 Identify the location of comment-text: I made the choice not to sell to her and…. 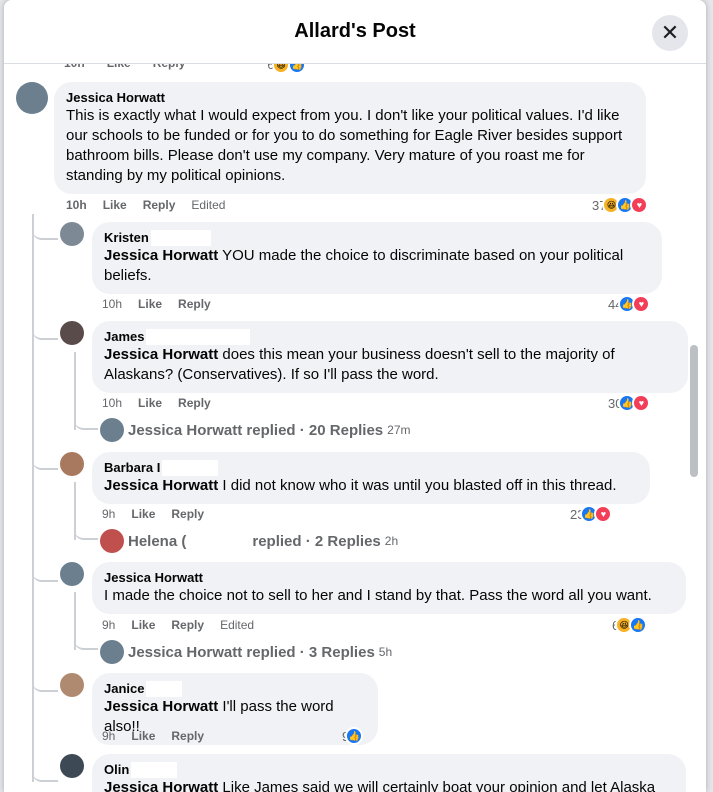
(378, 595).